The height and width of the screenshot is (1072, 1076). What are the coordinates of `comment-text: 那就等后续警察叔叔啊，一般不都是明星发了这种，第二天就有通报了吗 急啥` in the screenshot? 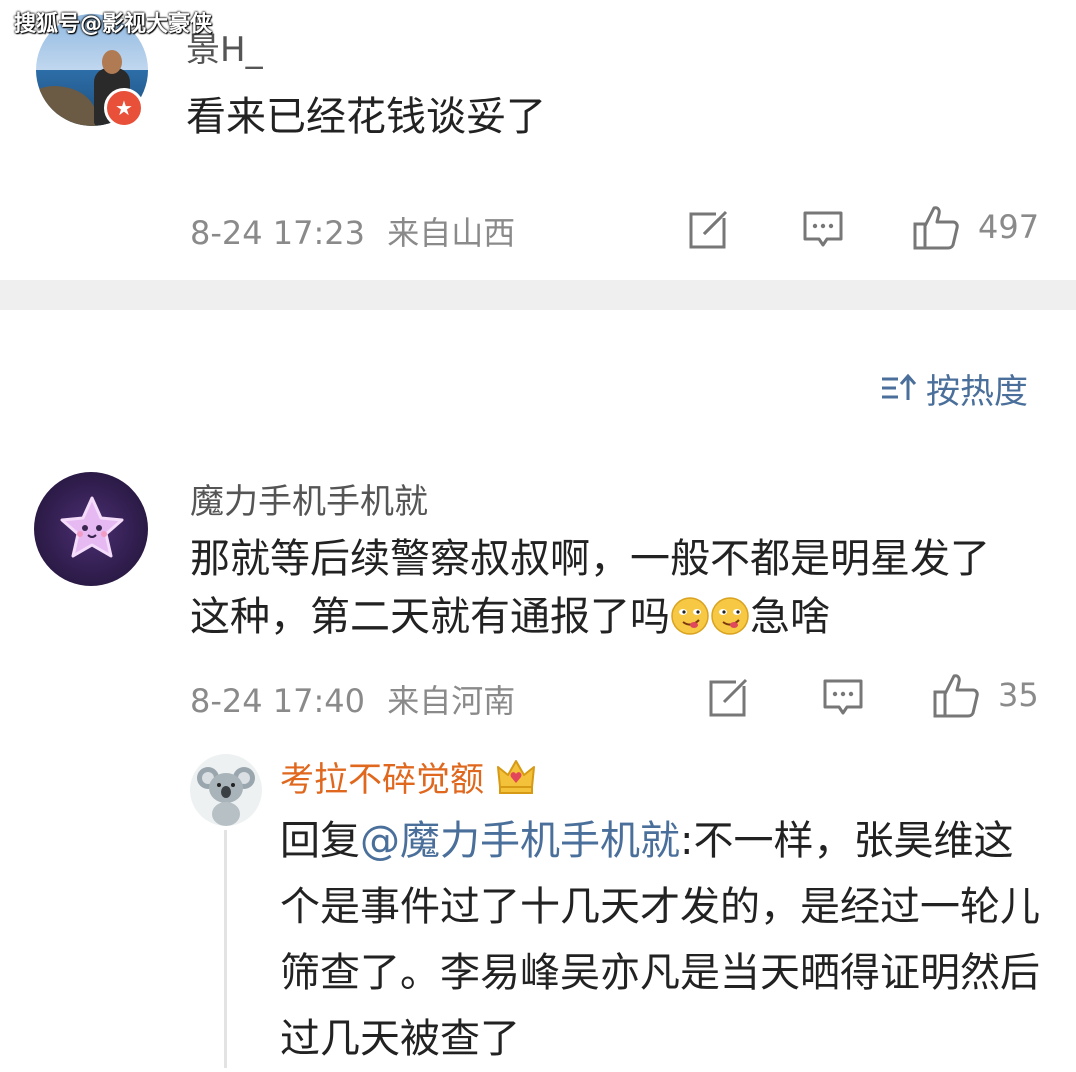 It's located at (605, 588).